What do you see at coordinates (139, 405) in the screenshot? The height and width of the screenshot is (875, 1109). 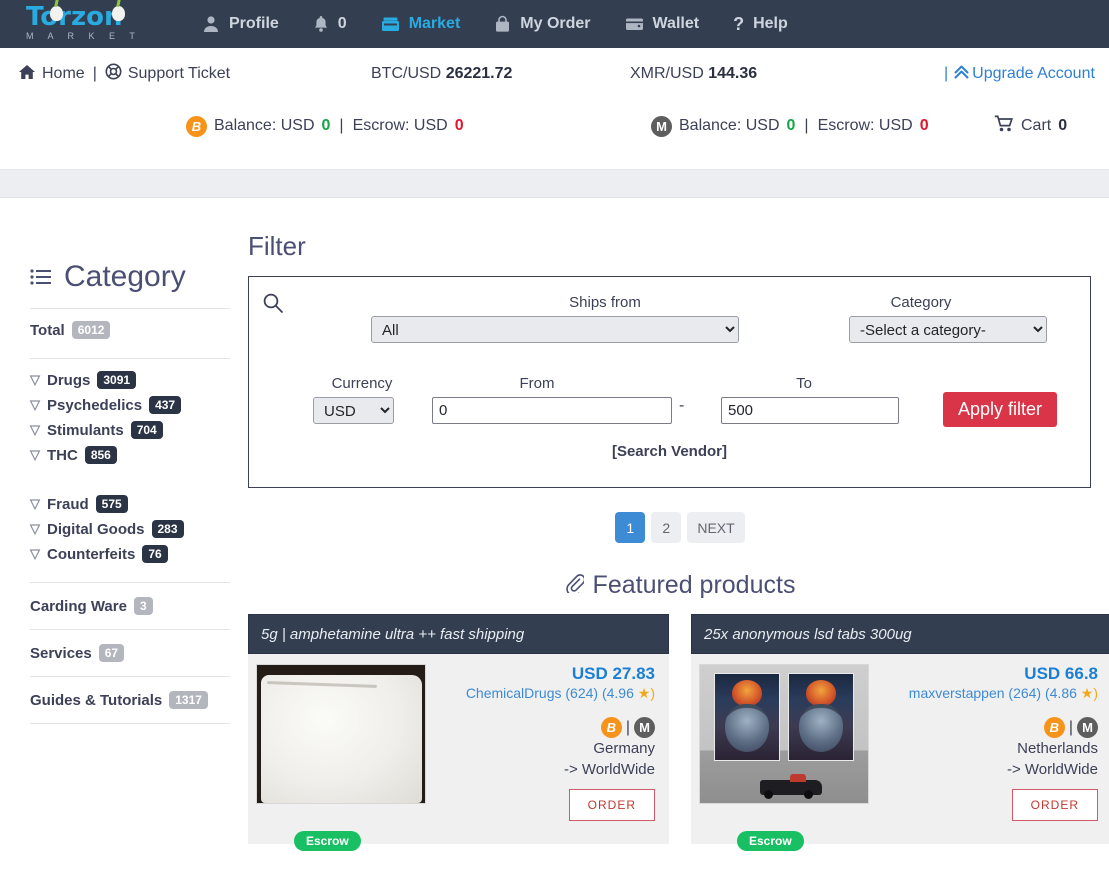 I see `sidebar-item-psychedelics: ▽ Psychedelics 437` at bounding box center [139, 405].